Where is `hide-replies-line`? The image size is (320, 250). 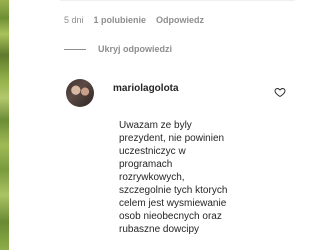 hide-replies-line is located at coordinates (75, 49).